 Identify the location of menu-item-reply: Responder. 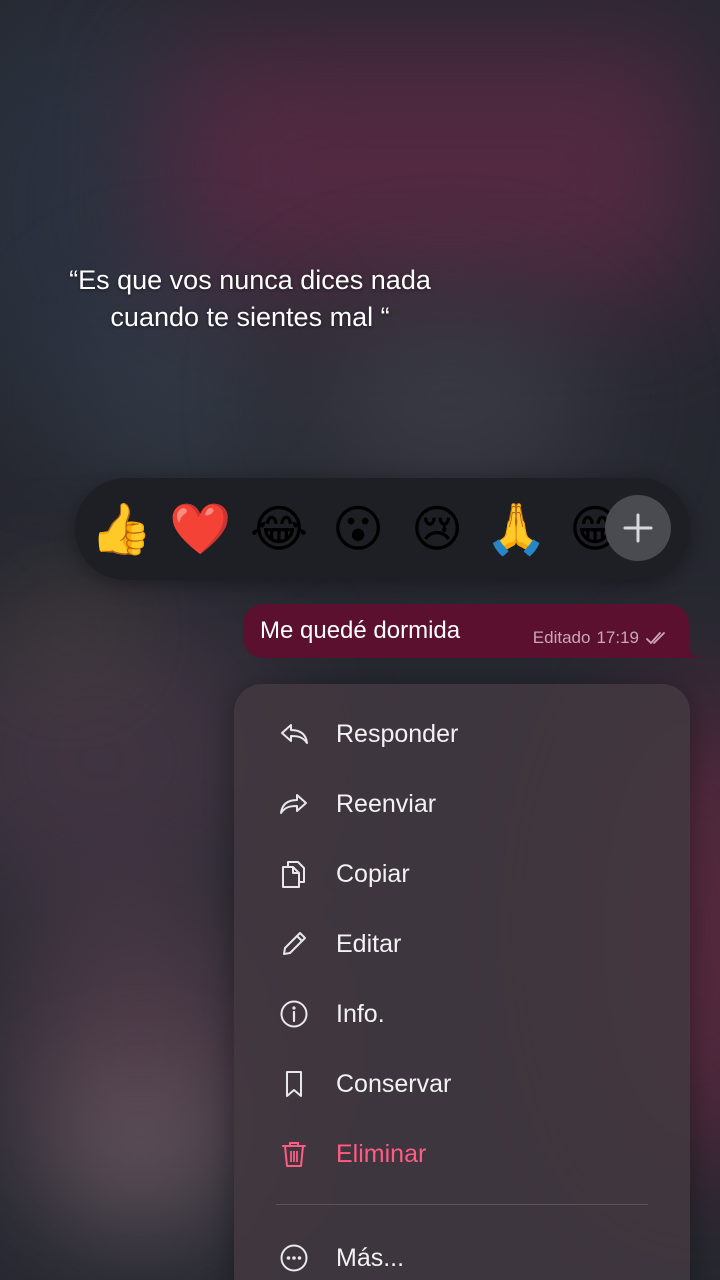
(462, 734).